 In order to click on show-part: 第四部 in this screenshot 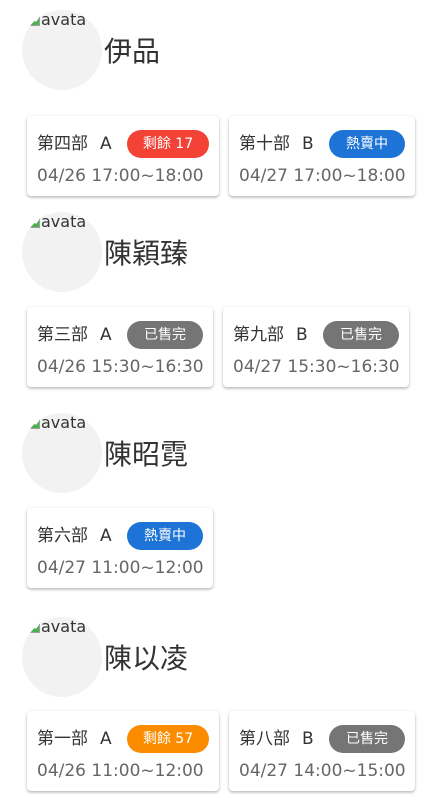, I will do `click(62, 144)`.